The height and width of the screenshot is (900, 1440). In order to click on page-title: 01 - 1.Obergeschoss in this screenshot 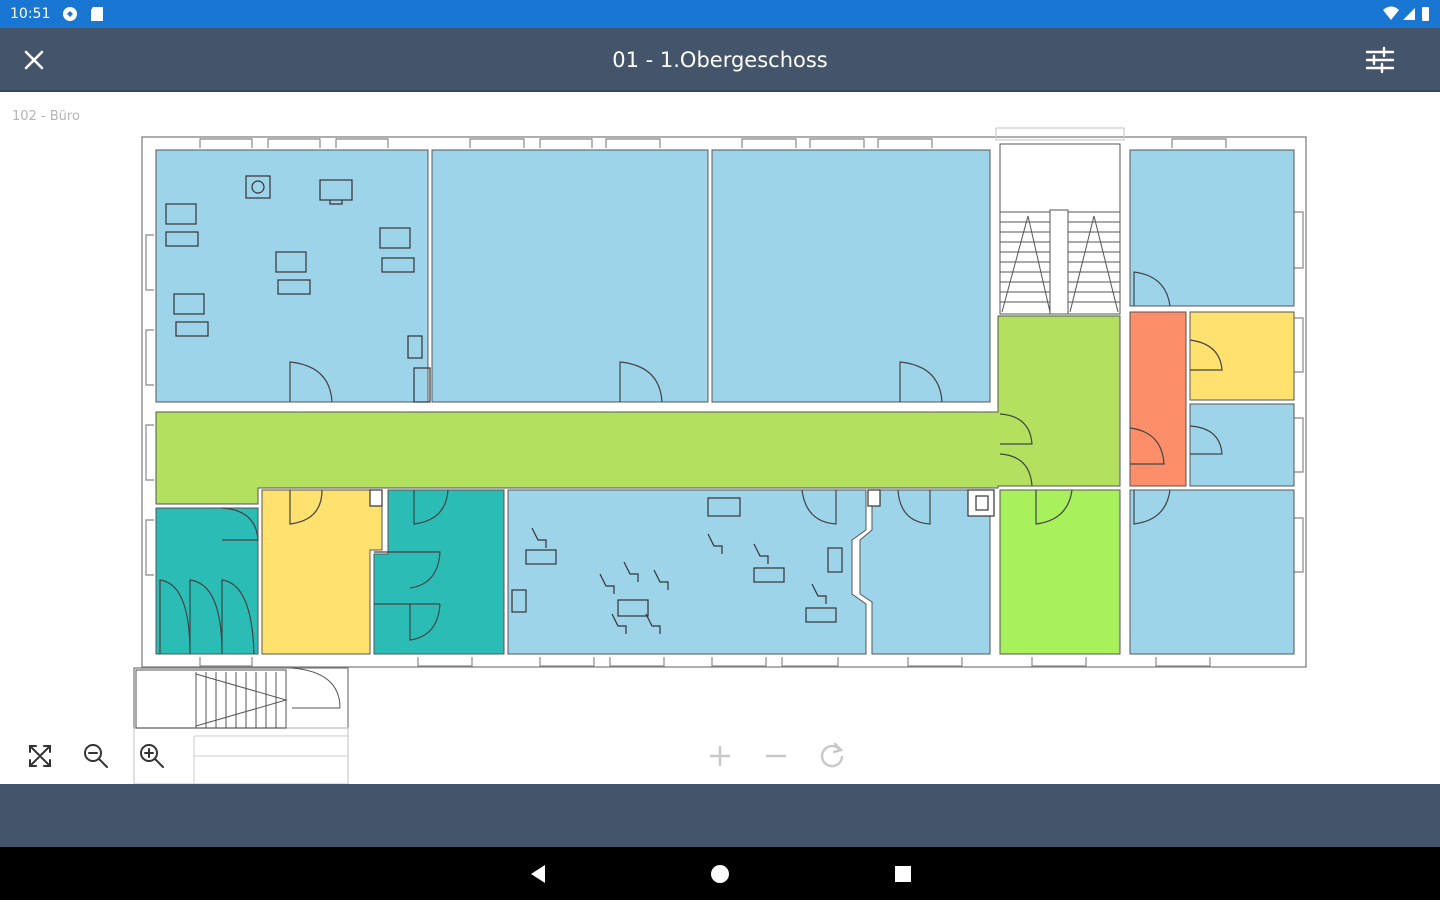, I will do `click(720, 60)`.